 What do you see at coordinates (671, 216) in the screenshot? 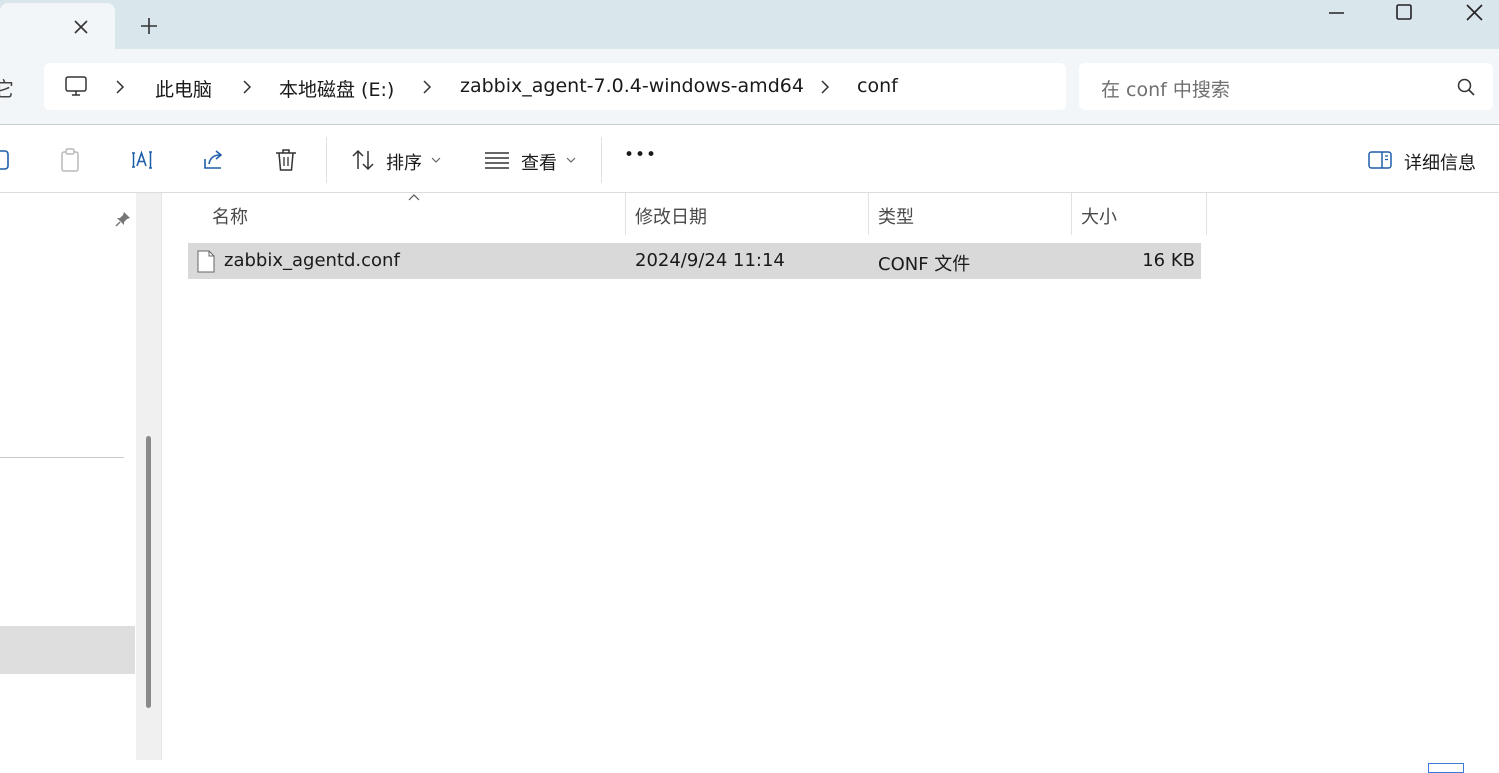
I see `column-header-modified: 修改日期` at bounding box center [671, 216].